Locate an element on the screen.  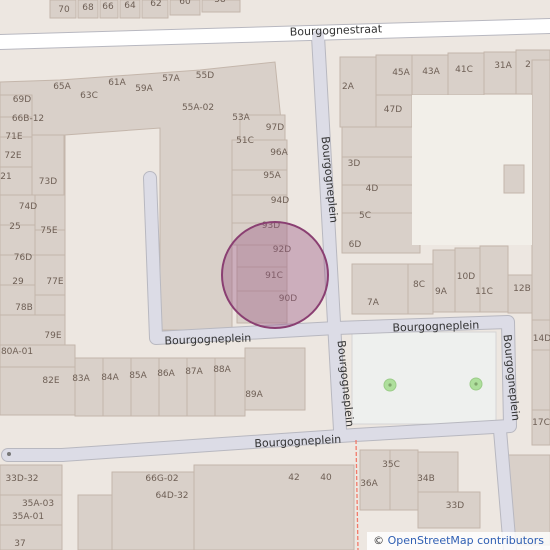
location-marker is located at coordinates (275, 275).